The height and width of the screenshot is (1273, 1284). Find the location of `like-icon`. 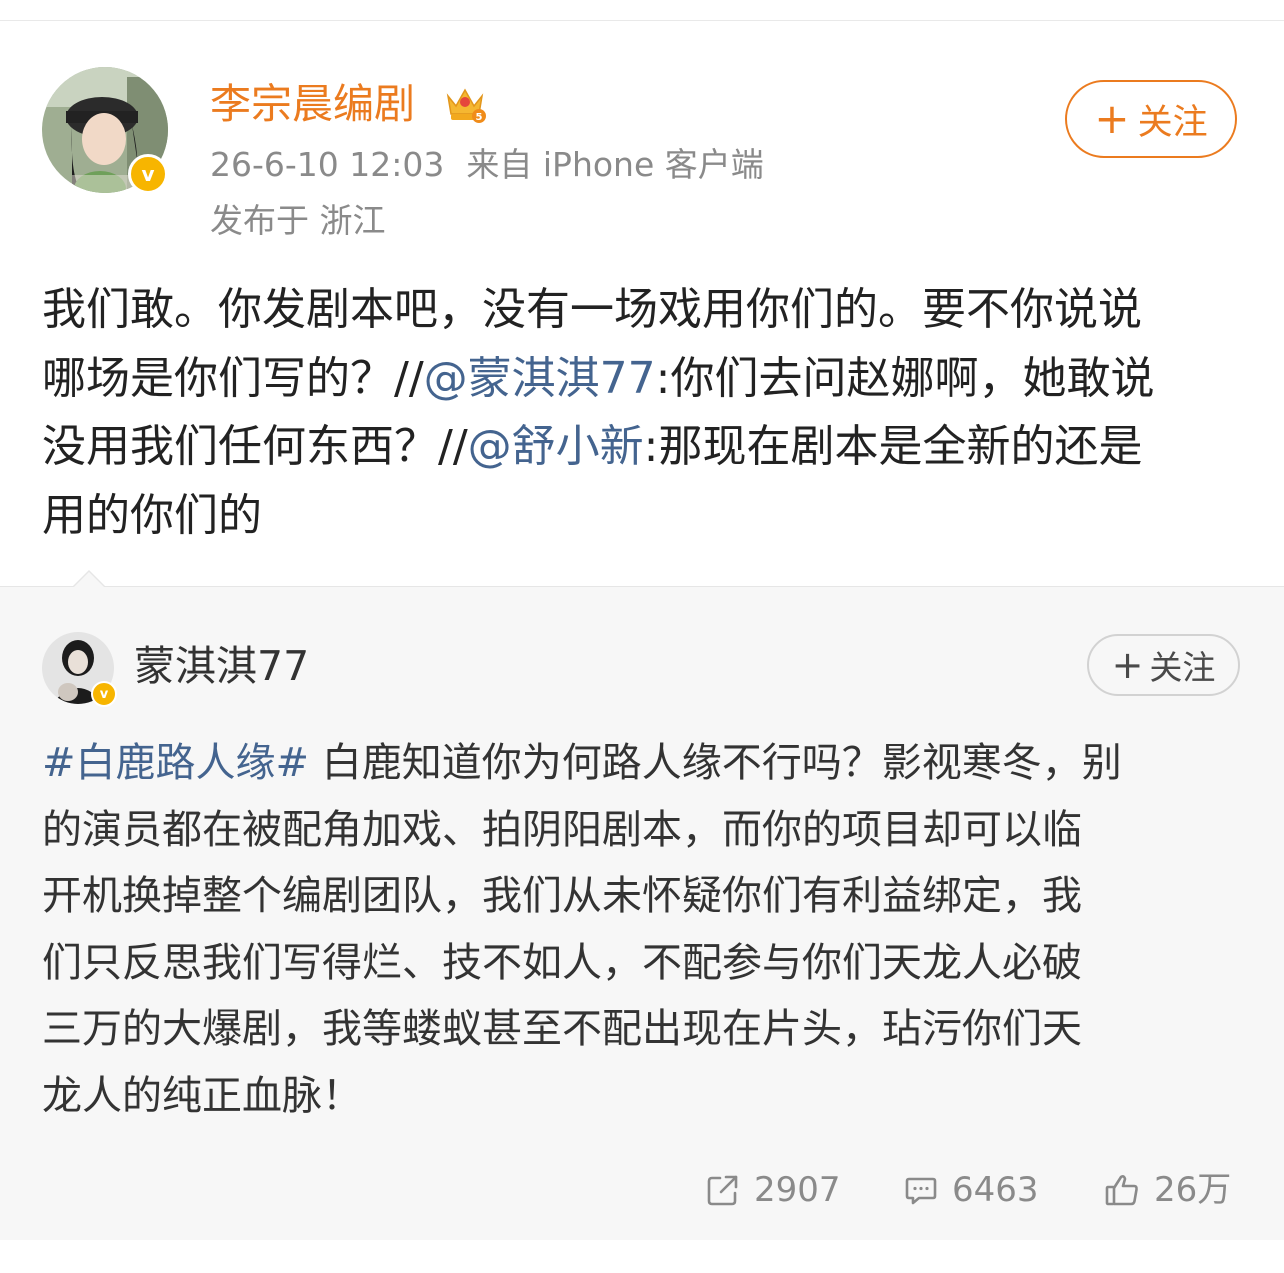

like-icon is located at coordinates (1121, 1190).